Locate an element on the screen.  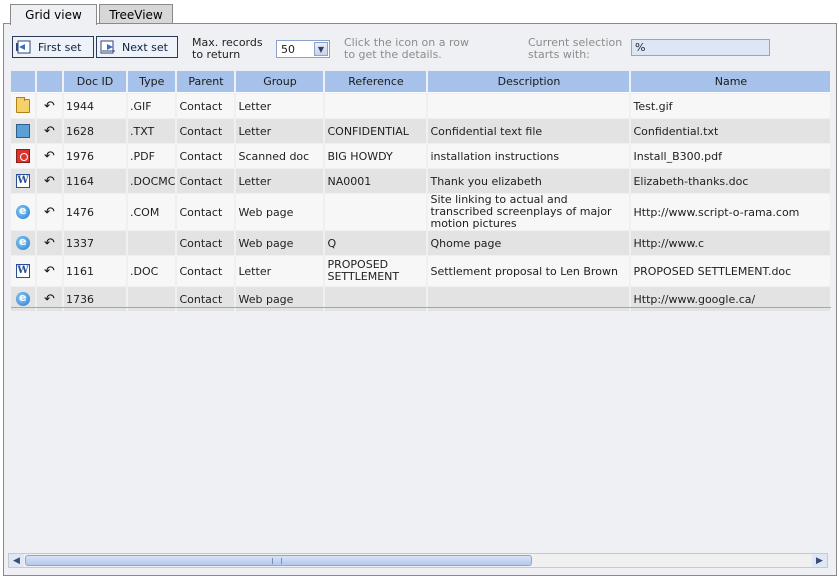
next-set-icon is located at coordinates (108, 47).